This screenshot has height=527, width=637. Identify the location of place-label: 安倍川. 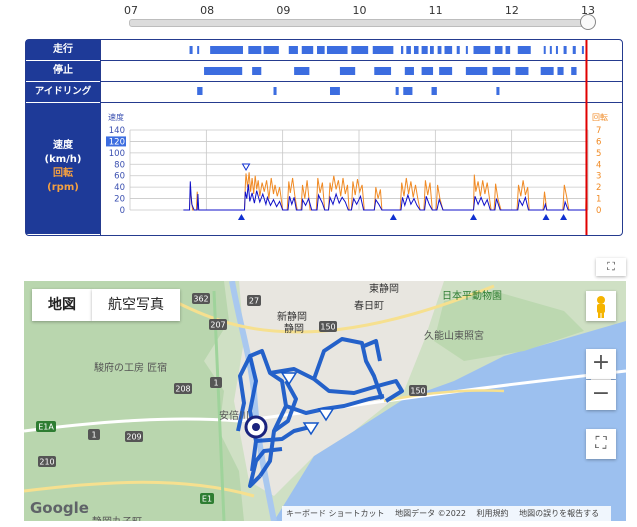
(234, 416).